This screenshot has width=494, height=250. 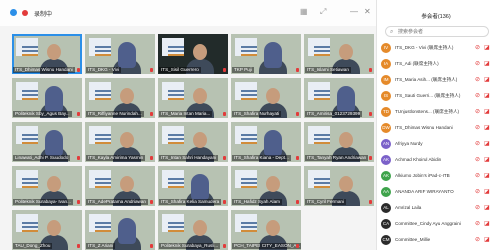 I want to click on participant-row: TD TUnjustlonstens... (联席主持人) ⊘ ◪, so click(x=437, y=112).